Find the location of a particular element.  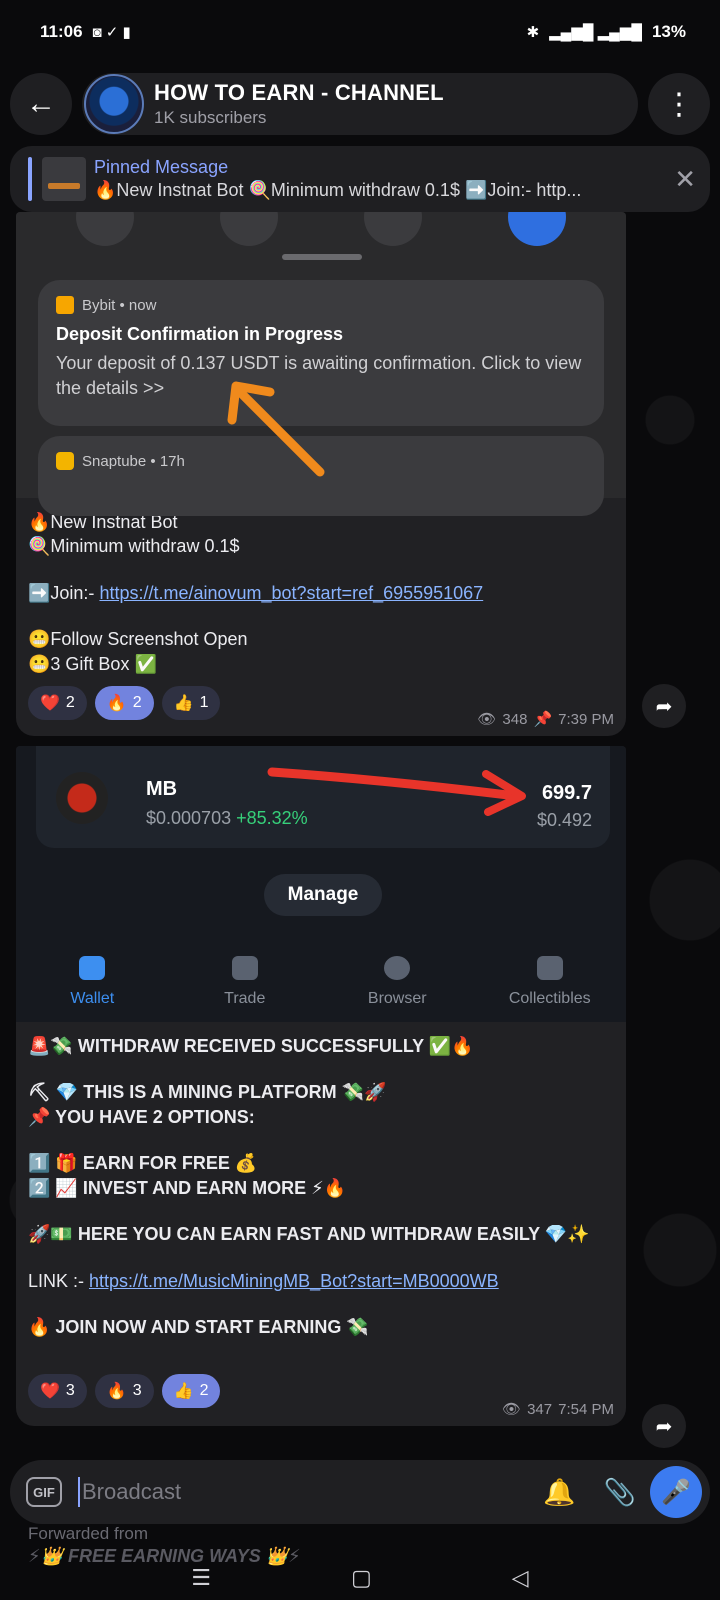

link-label: LINK :- is located at coordinates (59, 1280).